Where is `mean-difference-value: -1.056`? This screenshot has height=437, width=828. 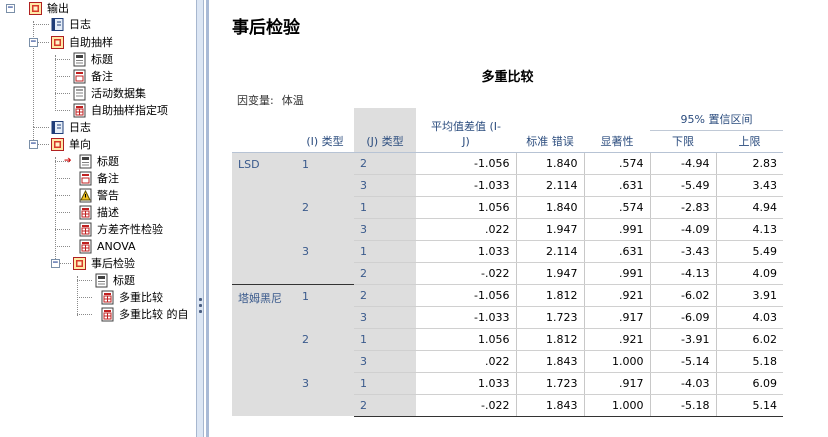 mean-difference-value: -1.056 is located at coordinates (466, 163).